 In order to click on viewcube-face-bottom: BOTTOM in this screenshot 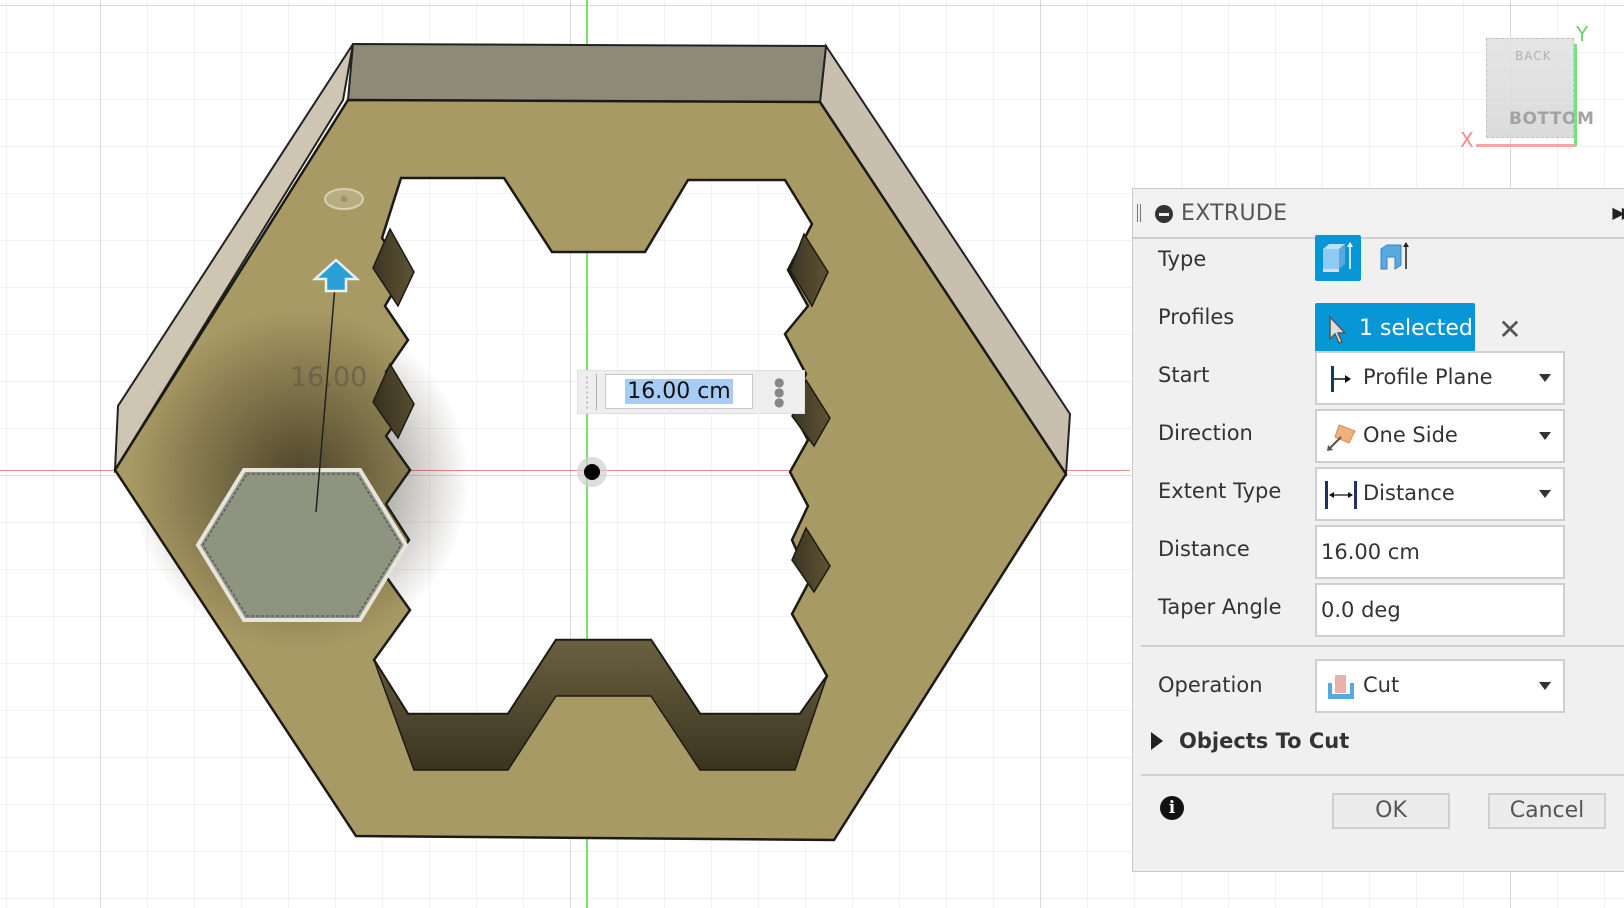, I will do `click(1551, 119)`.